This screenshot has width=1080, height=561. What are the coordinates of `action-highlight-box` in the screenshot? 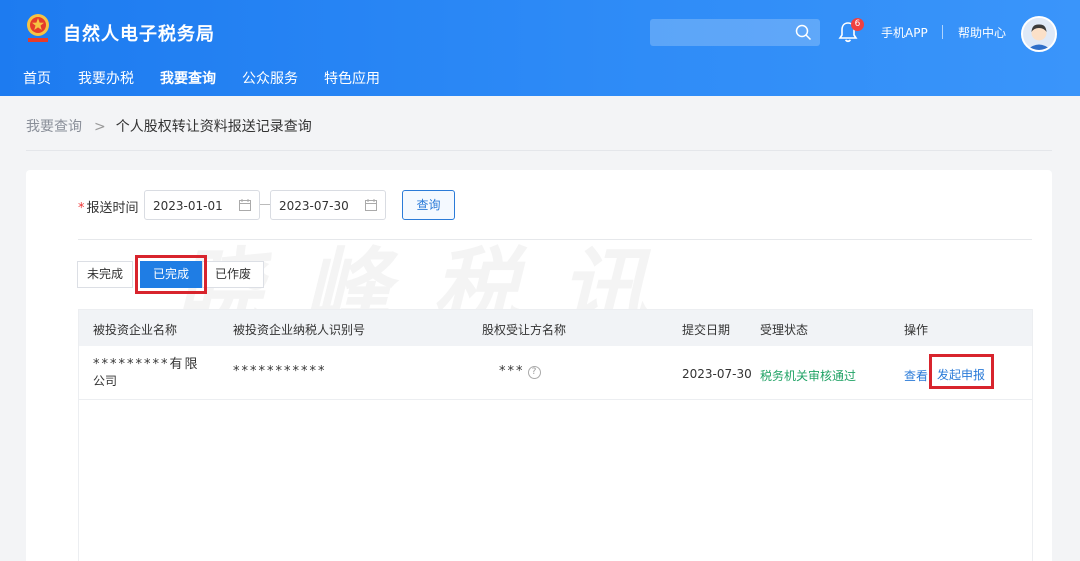 It's located at (961, 371).